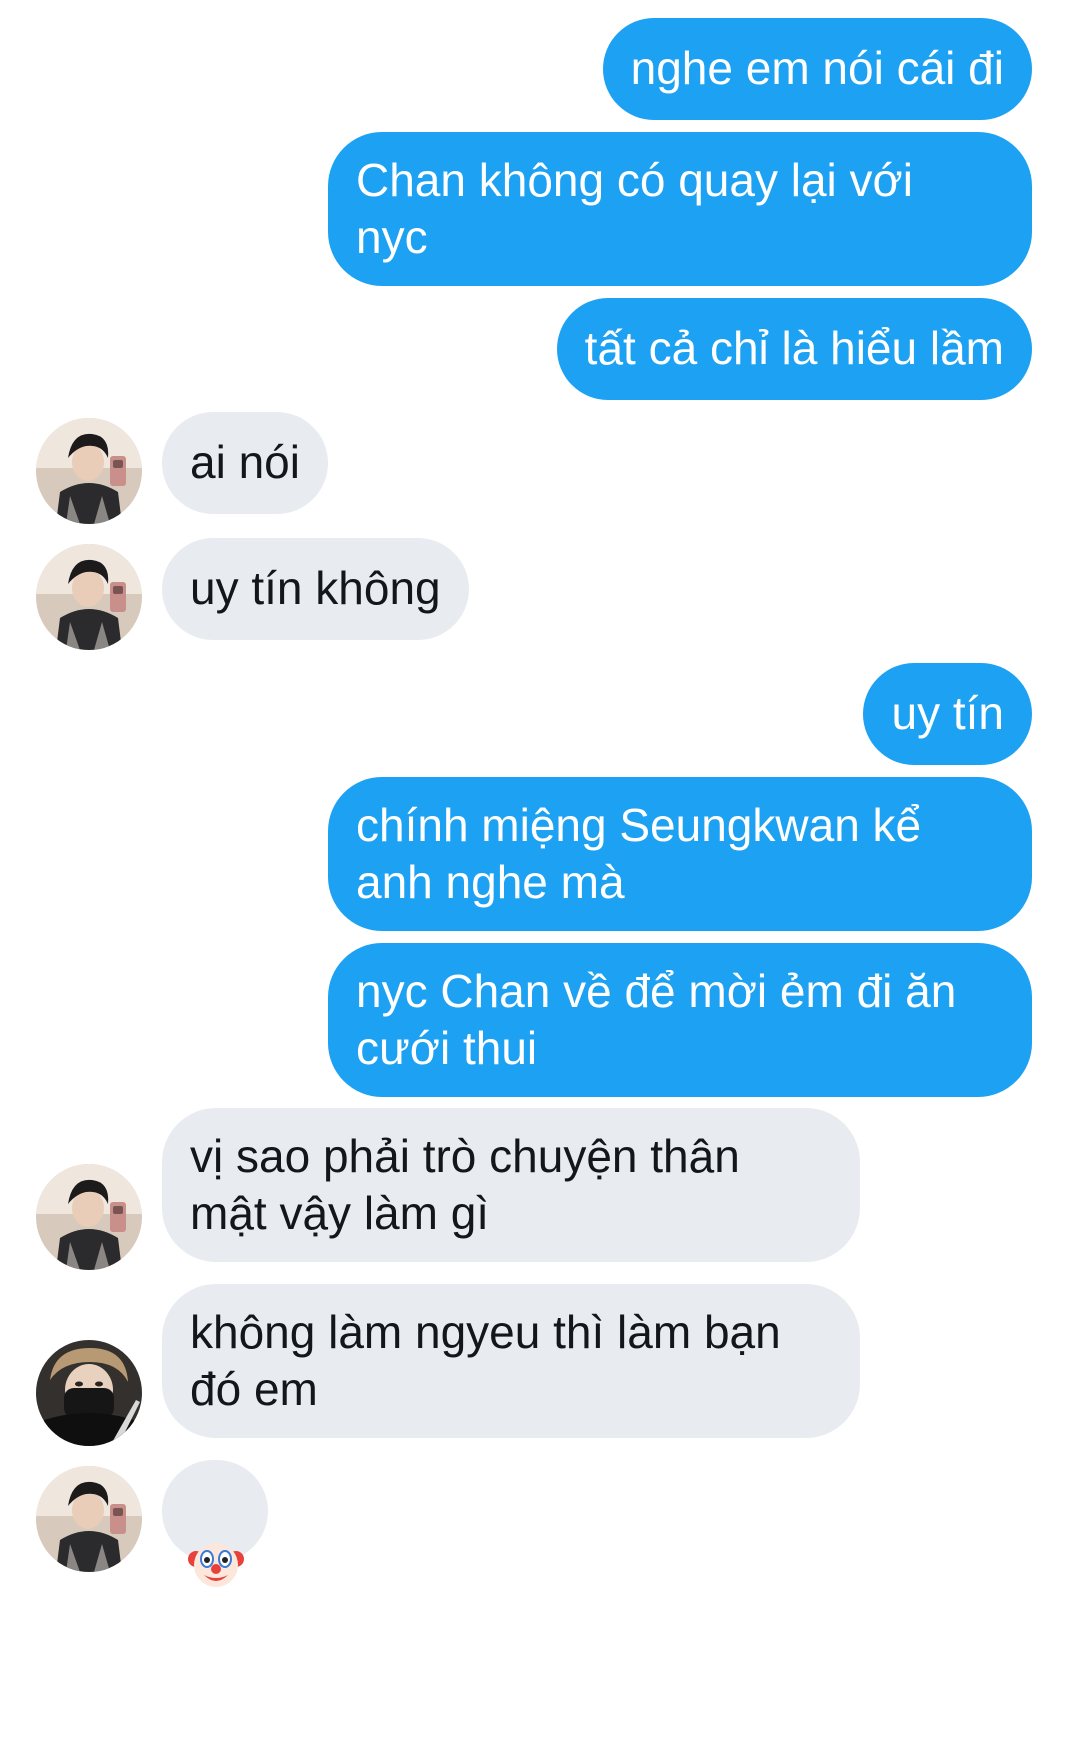 Image resolution: width=1080 pixels, height=1764 pixels. What do you see at coordinates (511, 1361) in the screenshot?
I see `received-message-bubble: không làm ngyeu thì làm bạn đó em` at bounding box center [511, 1361].